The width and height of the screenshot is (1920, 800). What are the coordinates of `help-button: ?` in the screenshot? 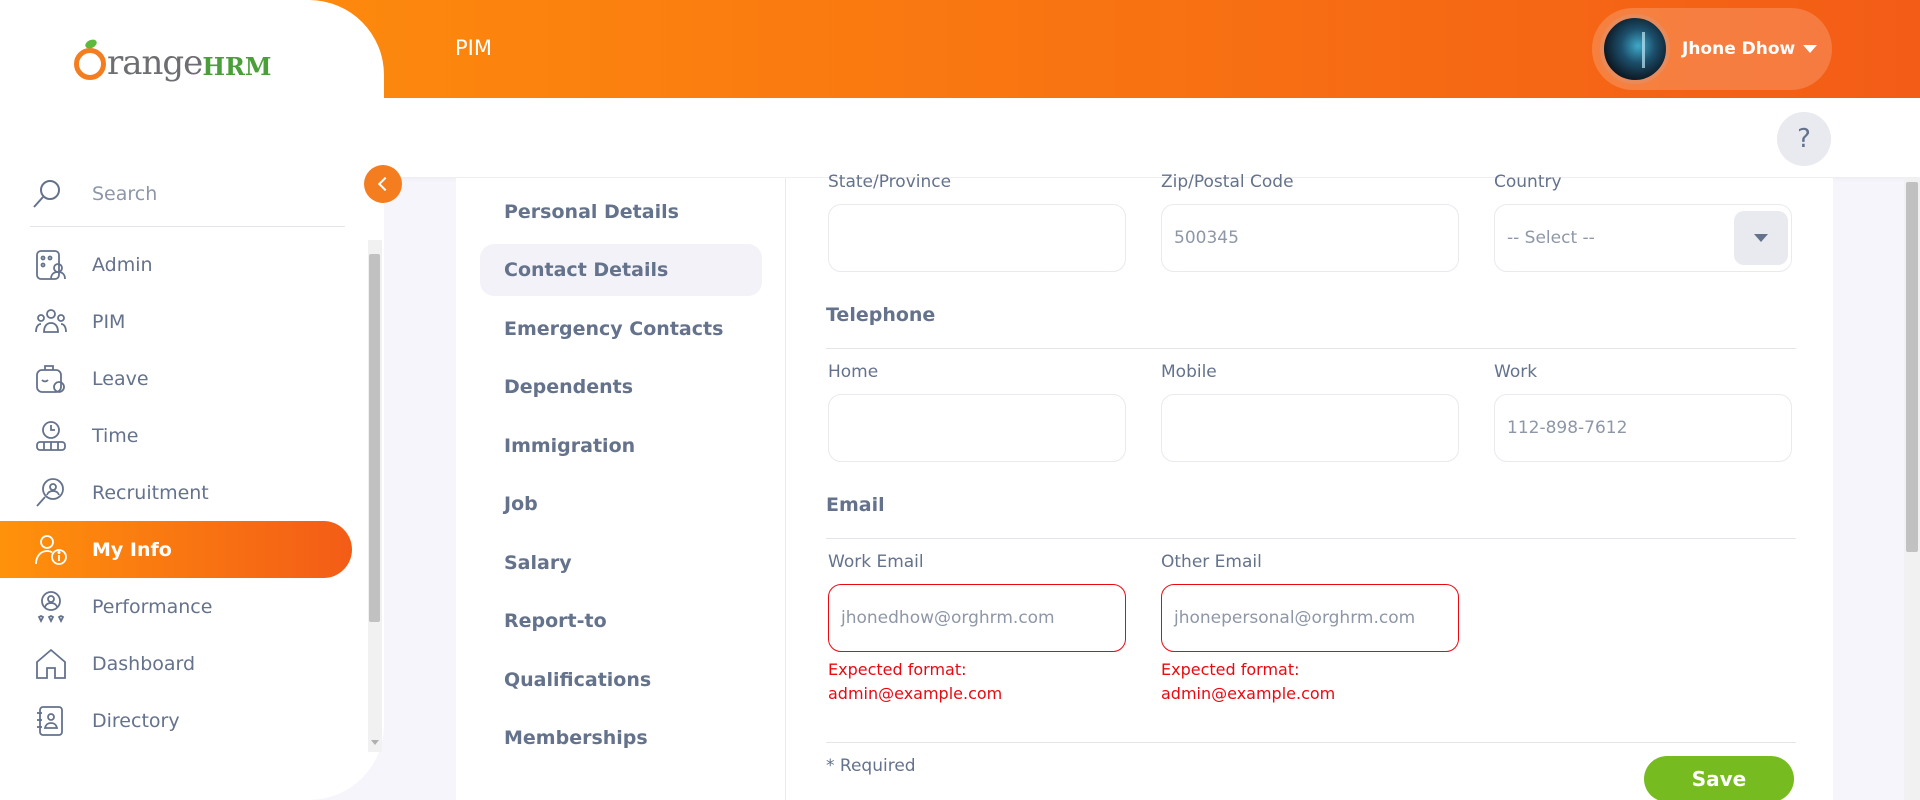 It's located at (1804, 139).